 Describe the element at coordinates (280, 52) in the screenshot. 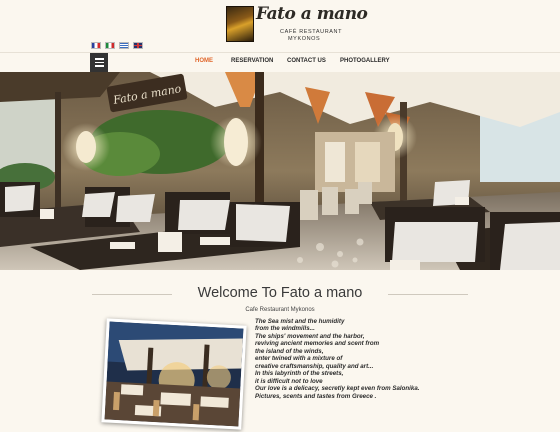

I see `nav-divider` at that location.